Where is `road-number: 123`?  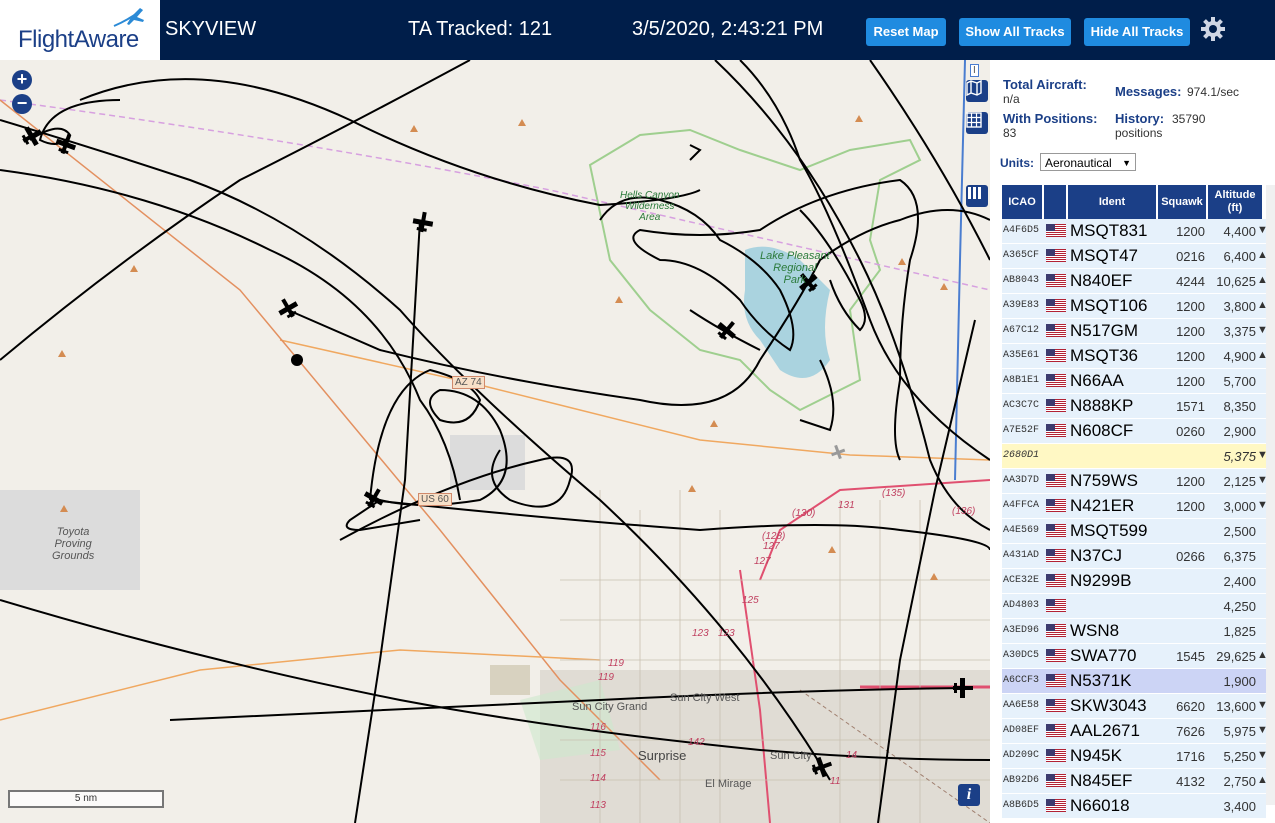
road-number: 123 is located at coordinates (726, 633).